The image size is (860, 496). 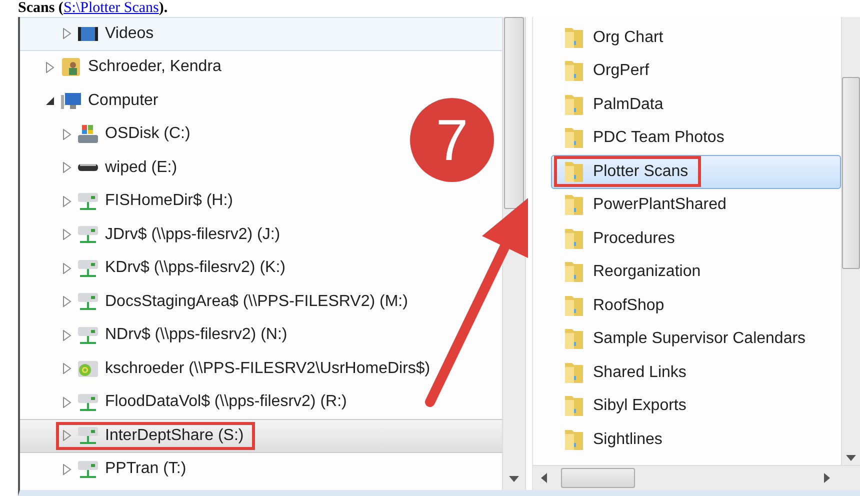 What do you see at coordinates (111, 8) in the screenshot?
I see `path-link: S:\Plotter Scans` at bounding box center [111, 8].